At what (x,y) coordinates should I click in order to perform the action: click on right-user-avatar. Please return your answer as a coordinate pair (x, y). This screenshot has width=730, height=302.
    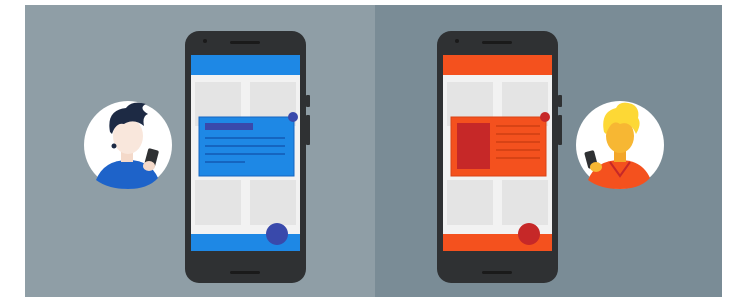
    Looking at the image, I should click on (620, 145).